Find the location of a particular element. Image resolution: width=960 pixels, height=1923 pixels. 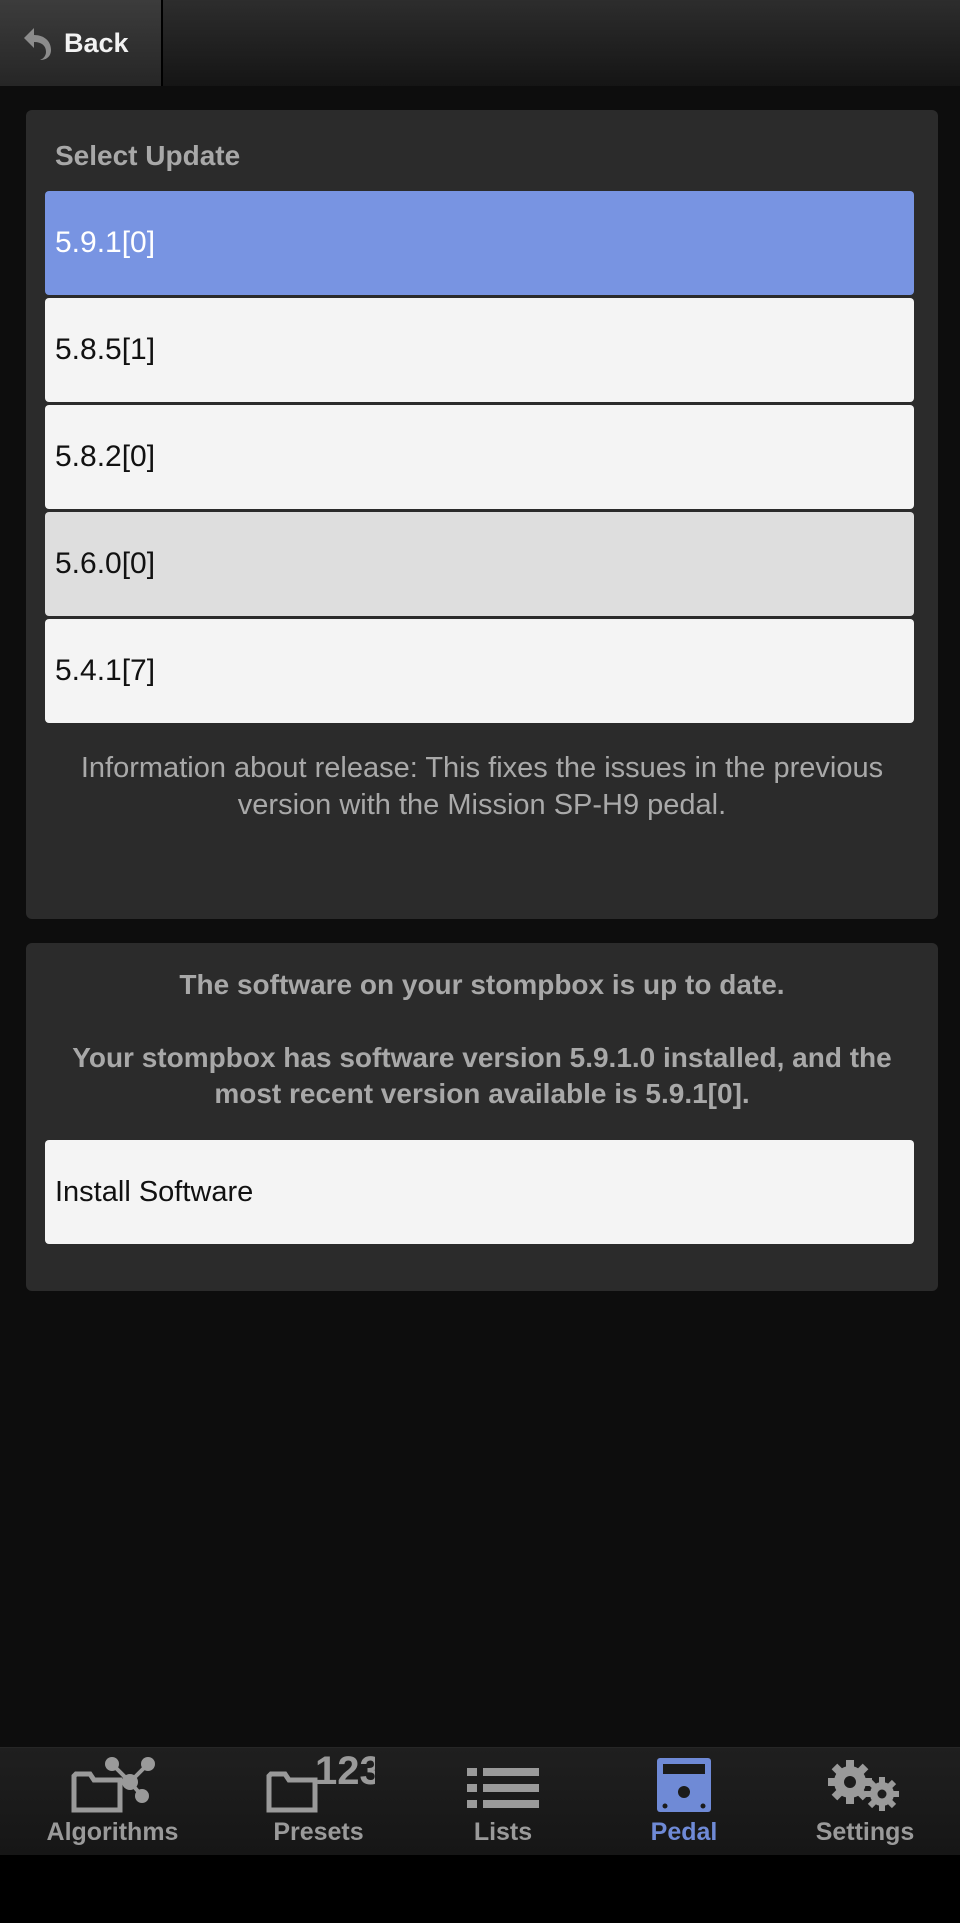

tab-presets: 123 Presets is located at coordinates (318, 1801).